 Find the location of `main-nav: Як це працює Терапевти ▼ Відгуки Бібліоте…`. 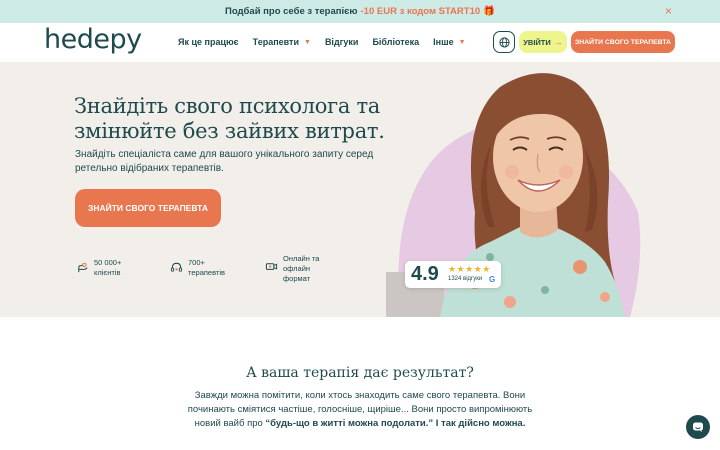

main-nav: Як це працює Терапевти ▼ Відгуки Бібліоте… is located at coordinates (329, 42).